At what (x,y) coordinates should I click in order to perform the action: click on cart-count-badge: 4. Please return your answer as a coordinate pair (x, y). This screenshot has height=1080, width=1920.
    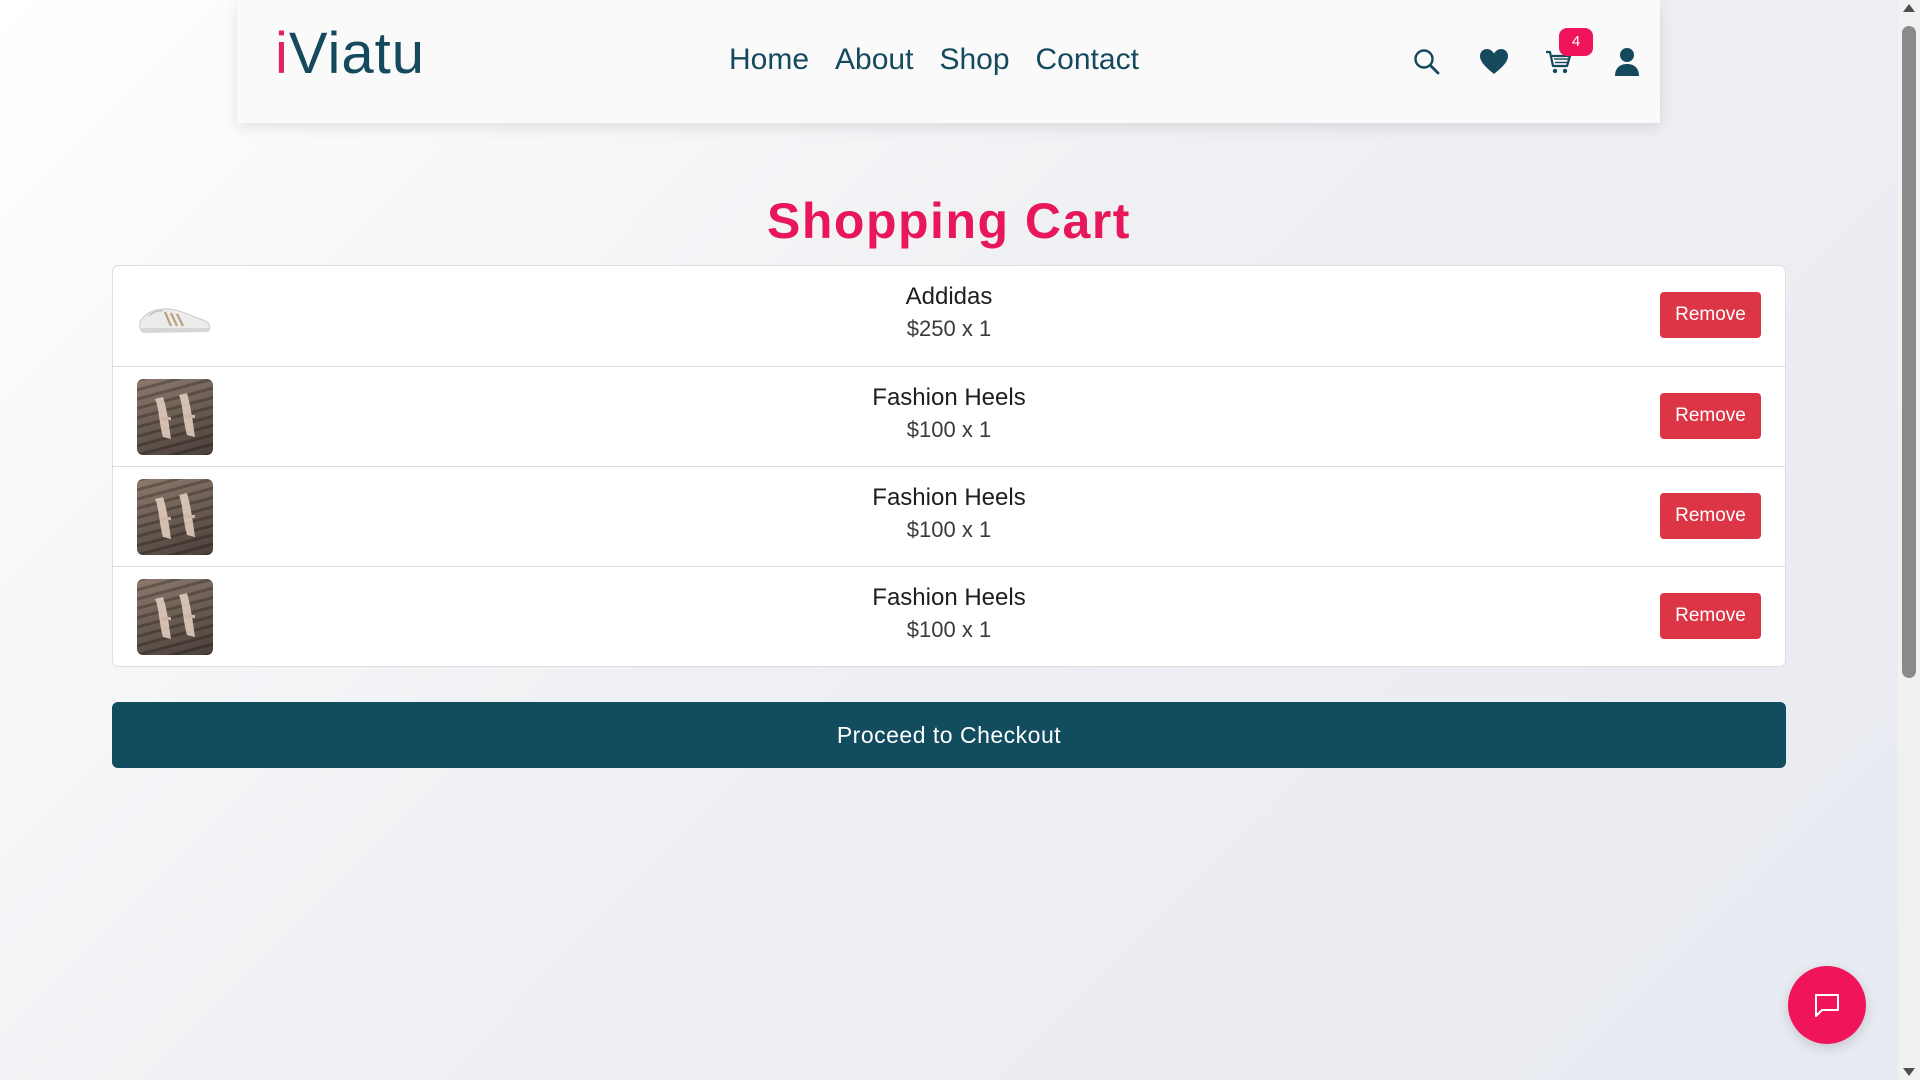
    Looking at the image, I should click on (1576, 42).